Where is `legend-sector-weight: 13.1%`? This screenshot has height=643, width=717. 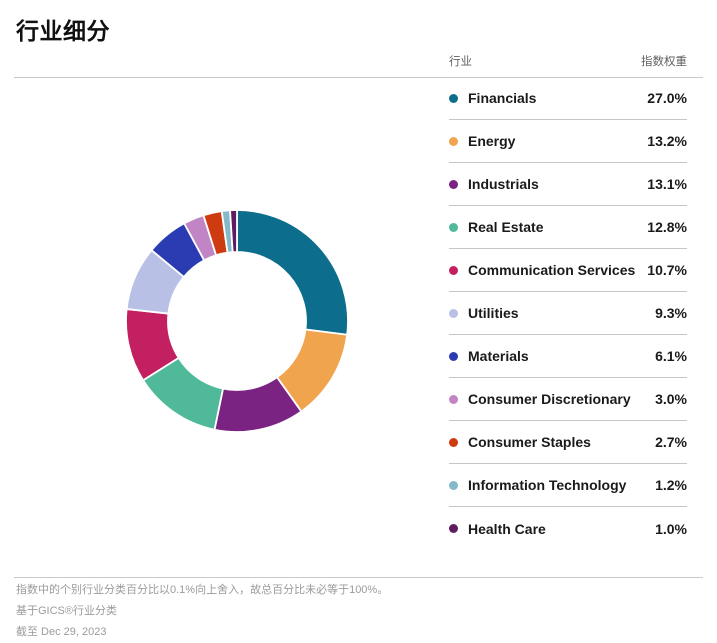
legend-sector-weight: 13.1% is located at coordinates (667, 184).